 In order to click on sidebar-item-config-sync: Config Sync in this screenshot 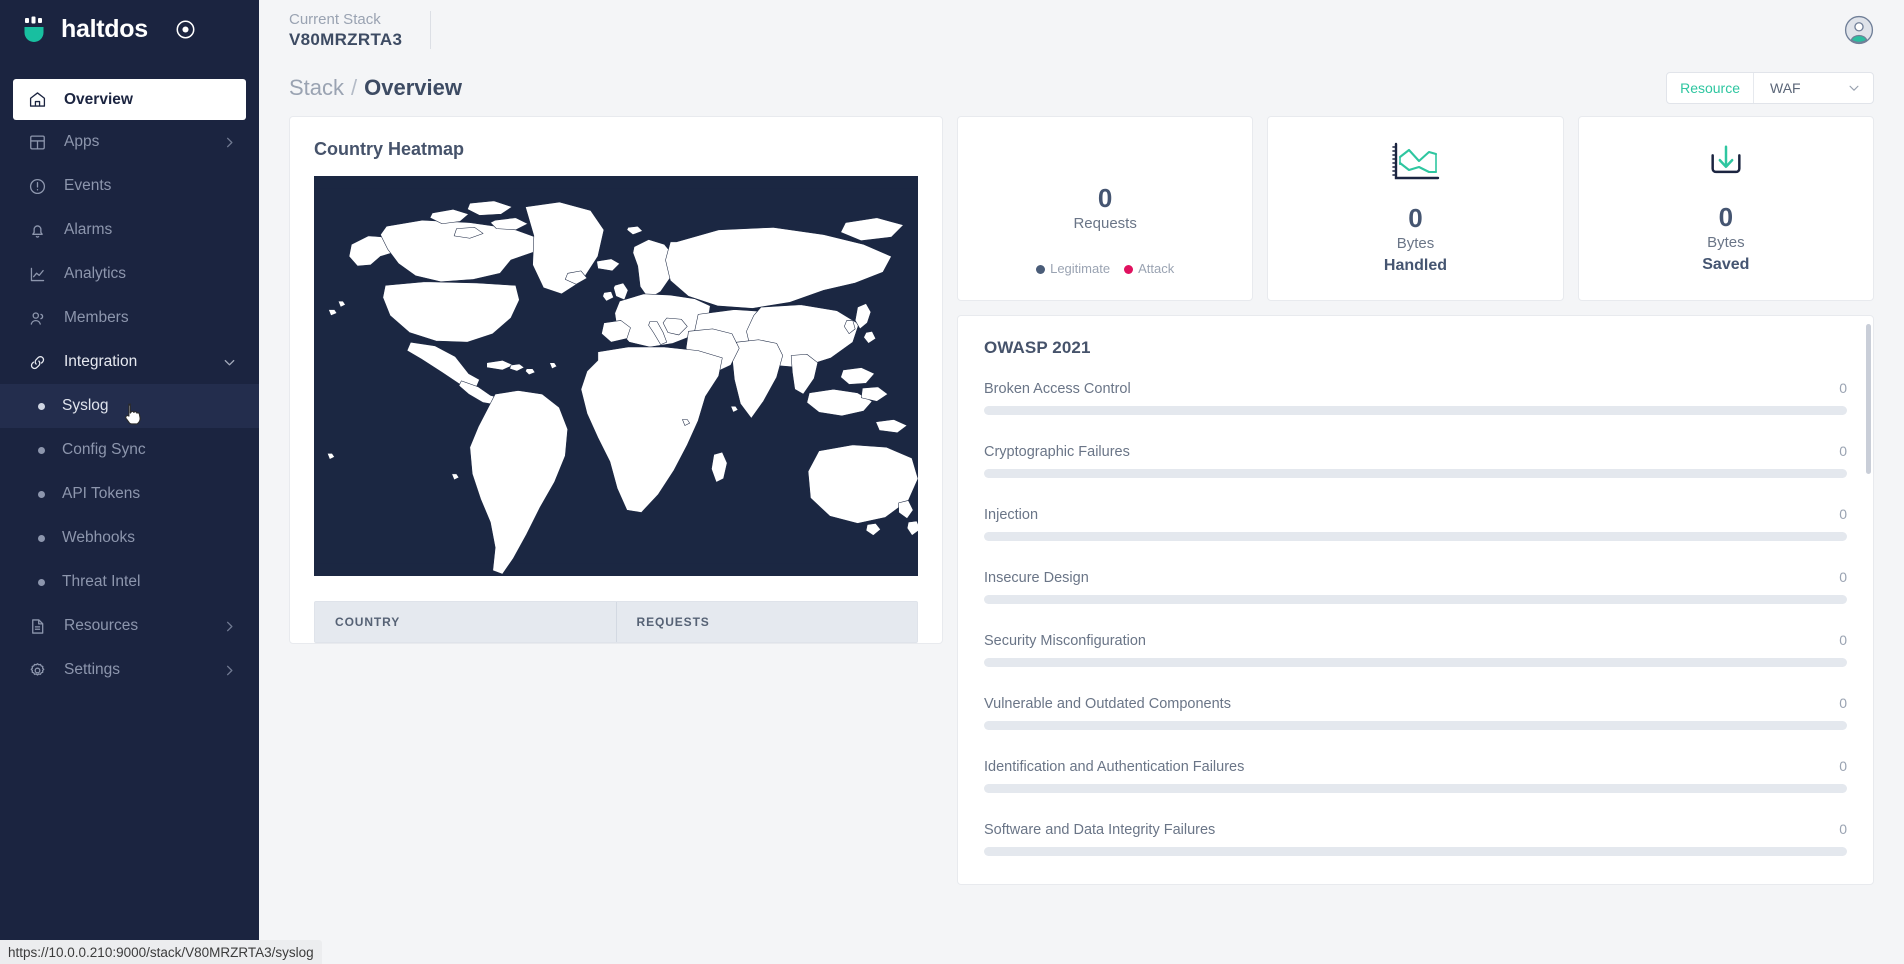, I will do `click(129, 450)`.